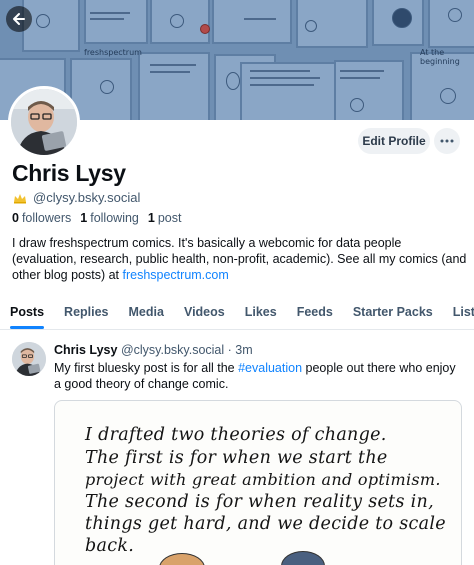  I want to click on more-options-button, so click(447, 141).